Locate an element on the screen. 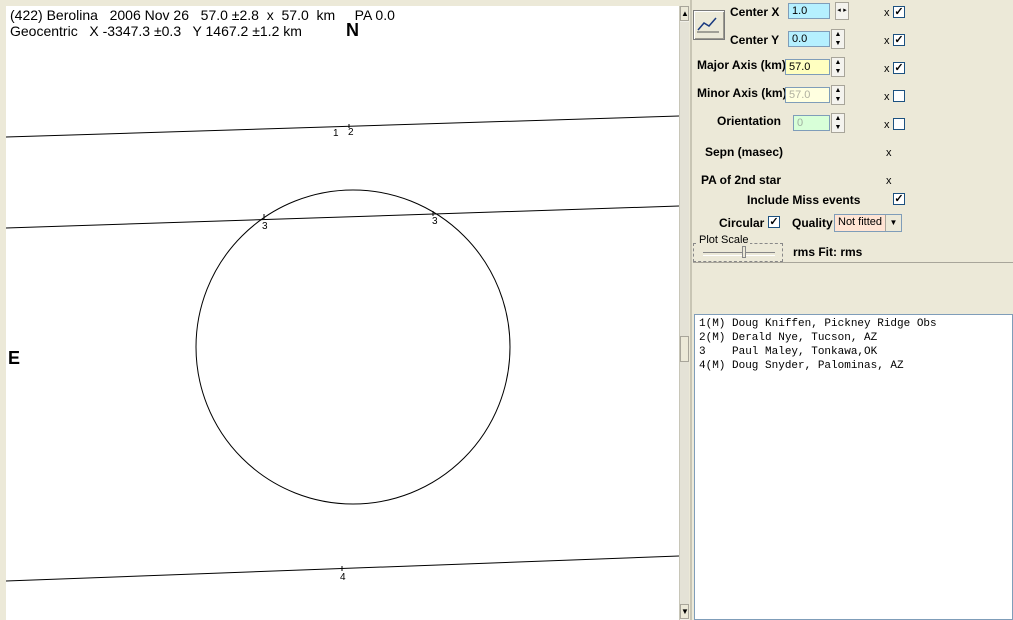 The height and width of the screenshot is (620, 1013). sepn-label: Sepn (masec) is located at coordinates (744, 152).